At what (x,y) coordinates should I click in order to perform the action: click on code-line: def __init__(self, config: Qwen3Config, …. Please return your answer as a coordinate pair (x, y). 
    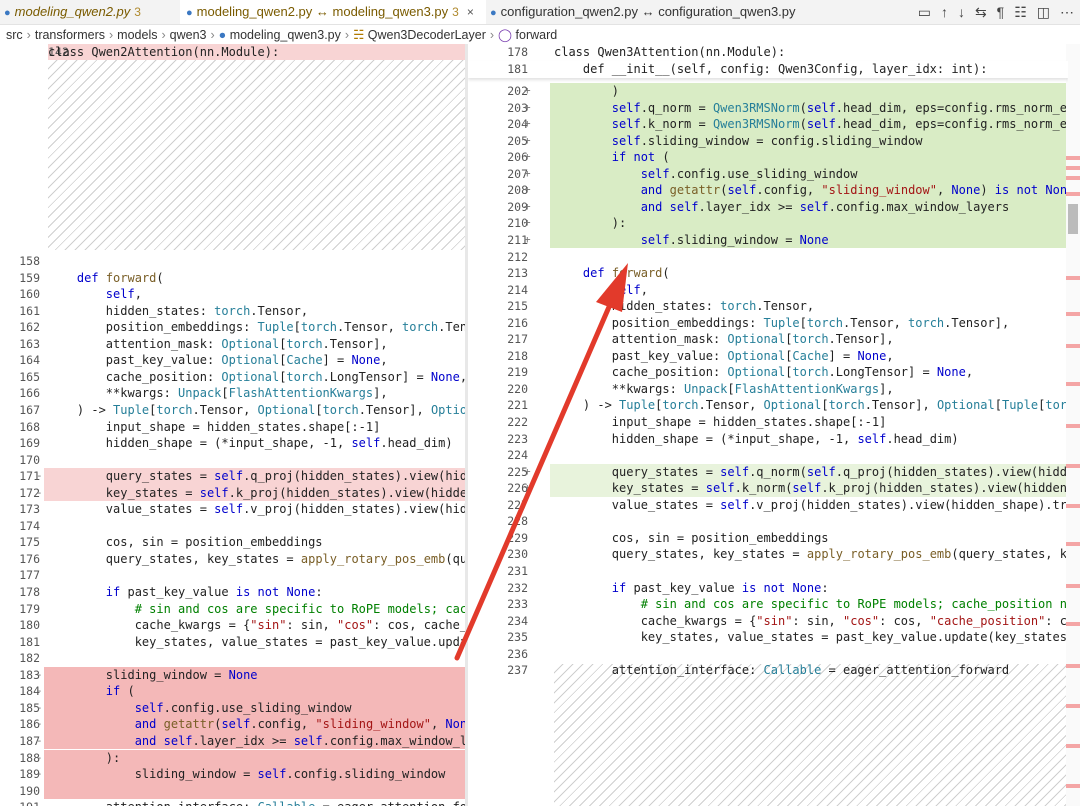
    Looking at the image, I should click on (771, 69).